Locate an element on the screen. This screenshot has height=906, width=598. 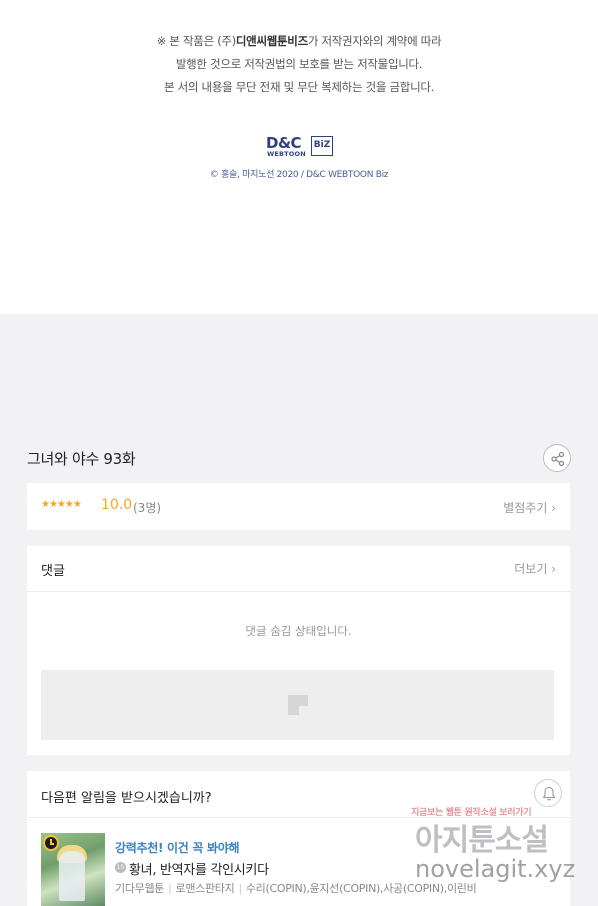
recommendation-authors: 수리(COPIN),윤지선(COPIN),사공(COPIN),이린비 is located at coordinates (361, 888).